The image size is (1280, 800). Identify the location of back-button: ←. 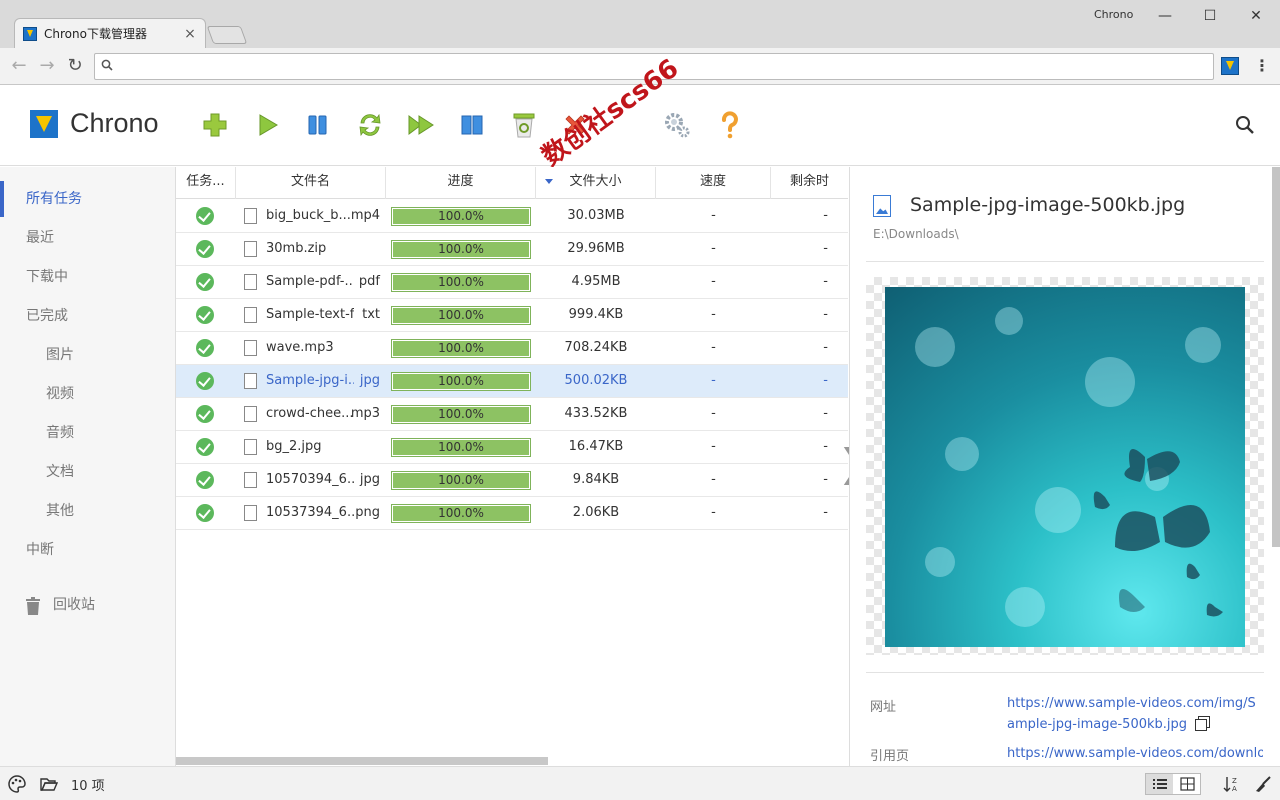
(19, 66).